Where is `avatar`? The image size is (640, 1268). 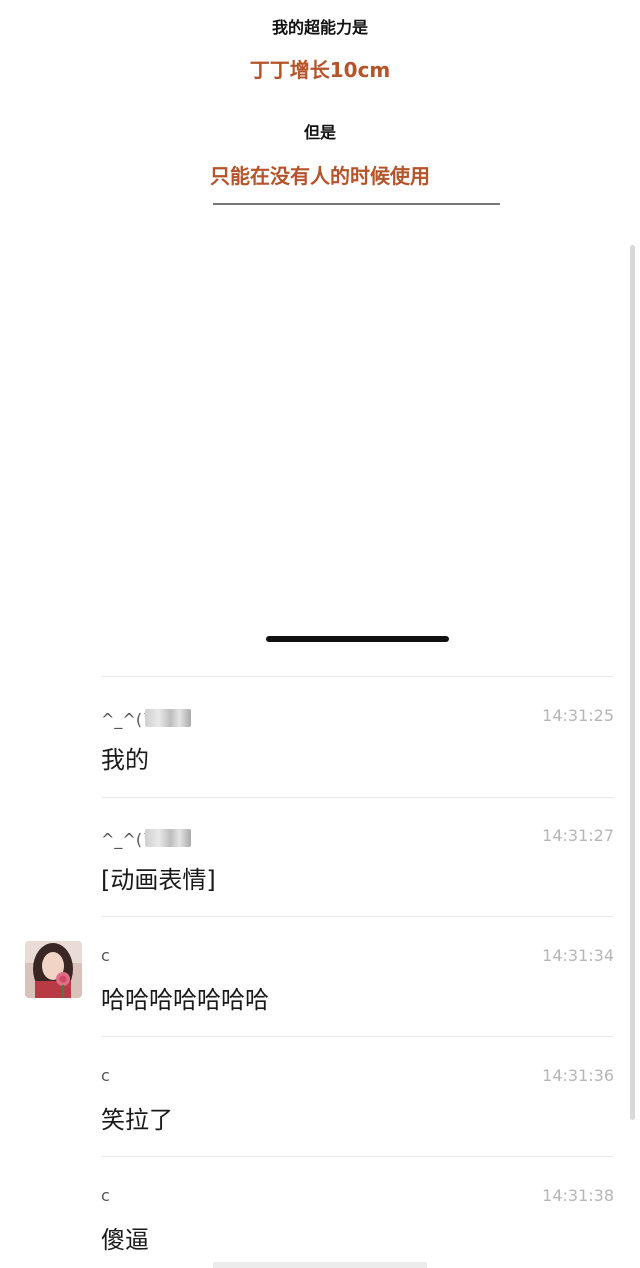 avatar is located at coordinates (53, 969).